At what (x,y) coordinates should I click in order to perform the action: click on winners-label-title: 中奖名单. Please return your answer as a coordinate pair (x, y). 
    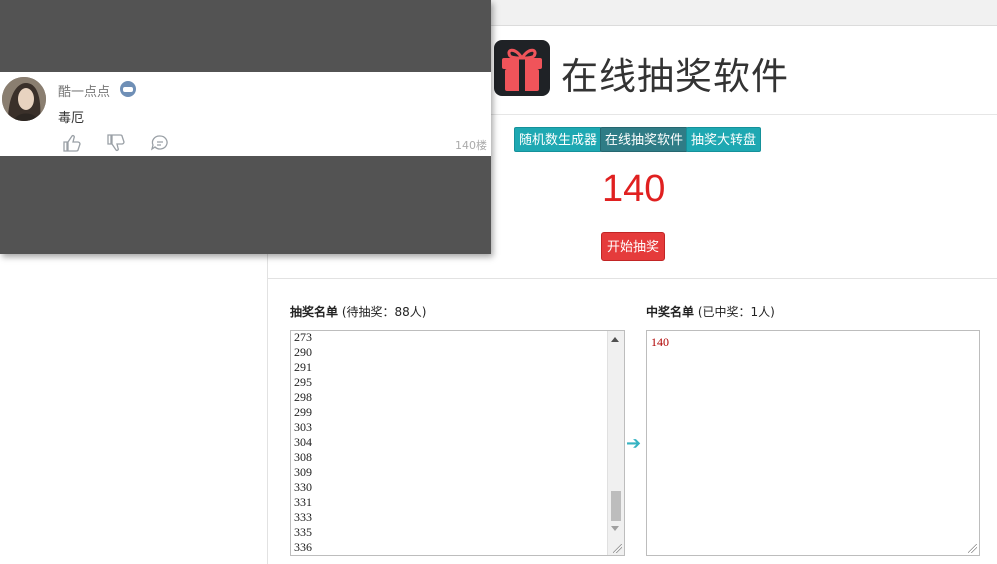
    Looking at the image, I should click on (670, 312).